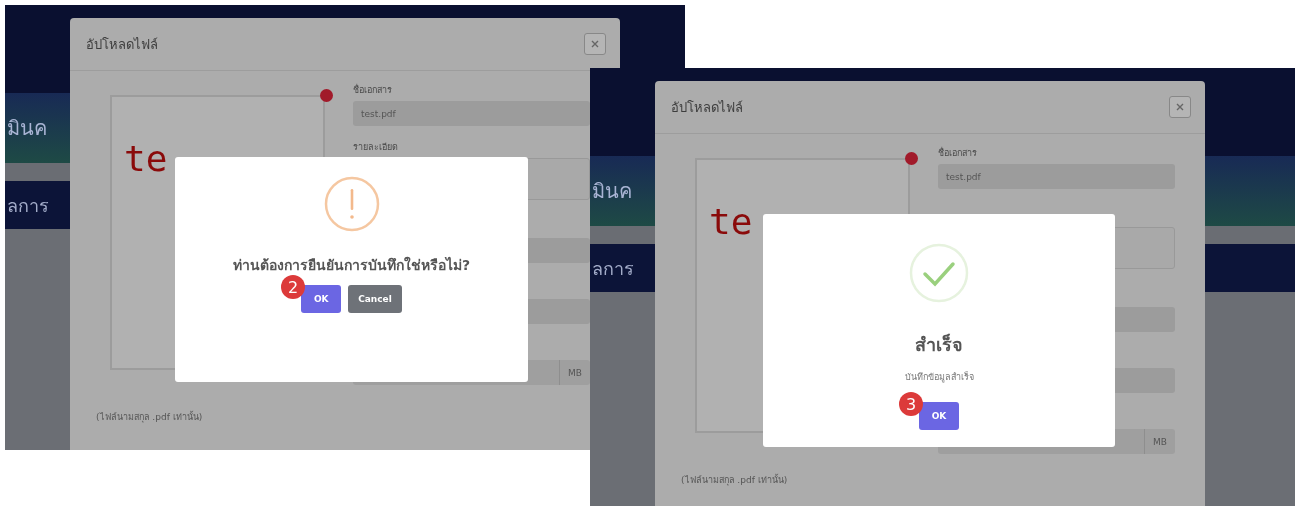  What do you see at coordinates (376, 147) in the screenshot?
I see `field-label: รายละเอียด` at bounding box center [376, 147].